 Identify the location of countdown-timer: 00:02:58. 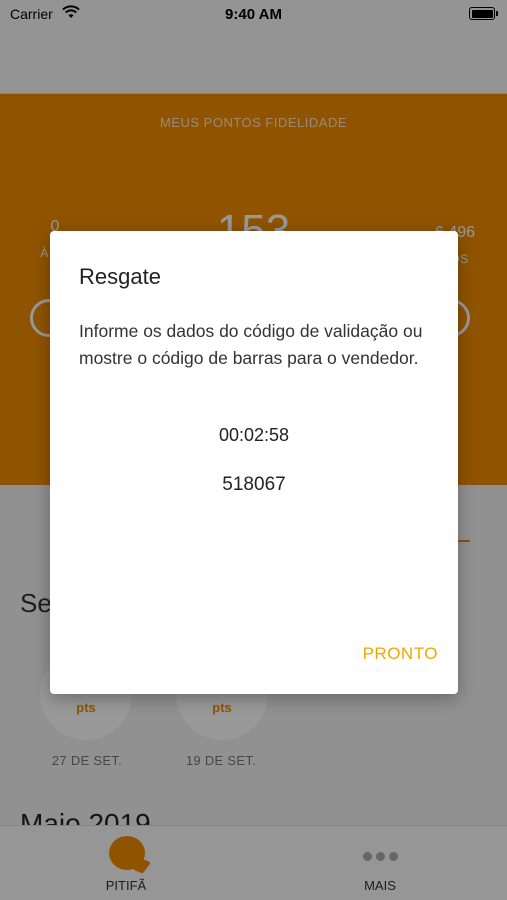
(254, 435).